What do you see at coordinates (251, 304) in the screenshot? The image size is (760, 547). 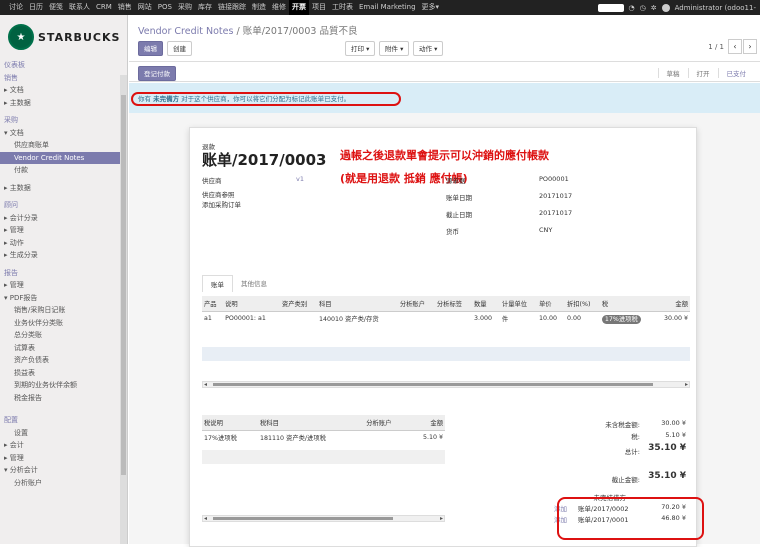 I see `column-header: 说明` at bounding box center [251, 304].